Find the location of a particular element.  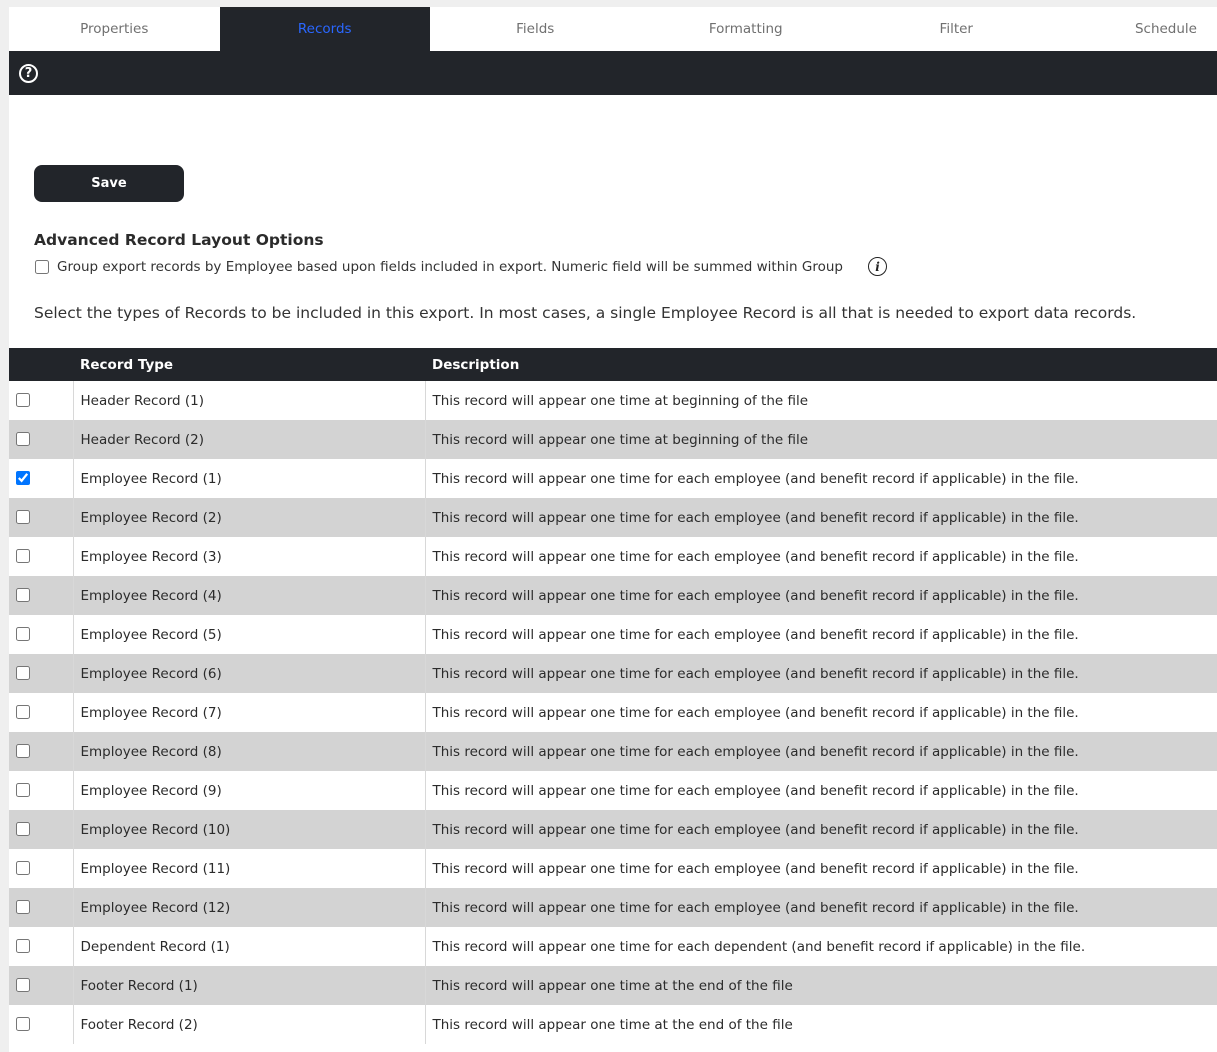

advanced-options-title: Advanced Record Layout Options is located at coordinates (179, 240).